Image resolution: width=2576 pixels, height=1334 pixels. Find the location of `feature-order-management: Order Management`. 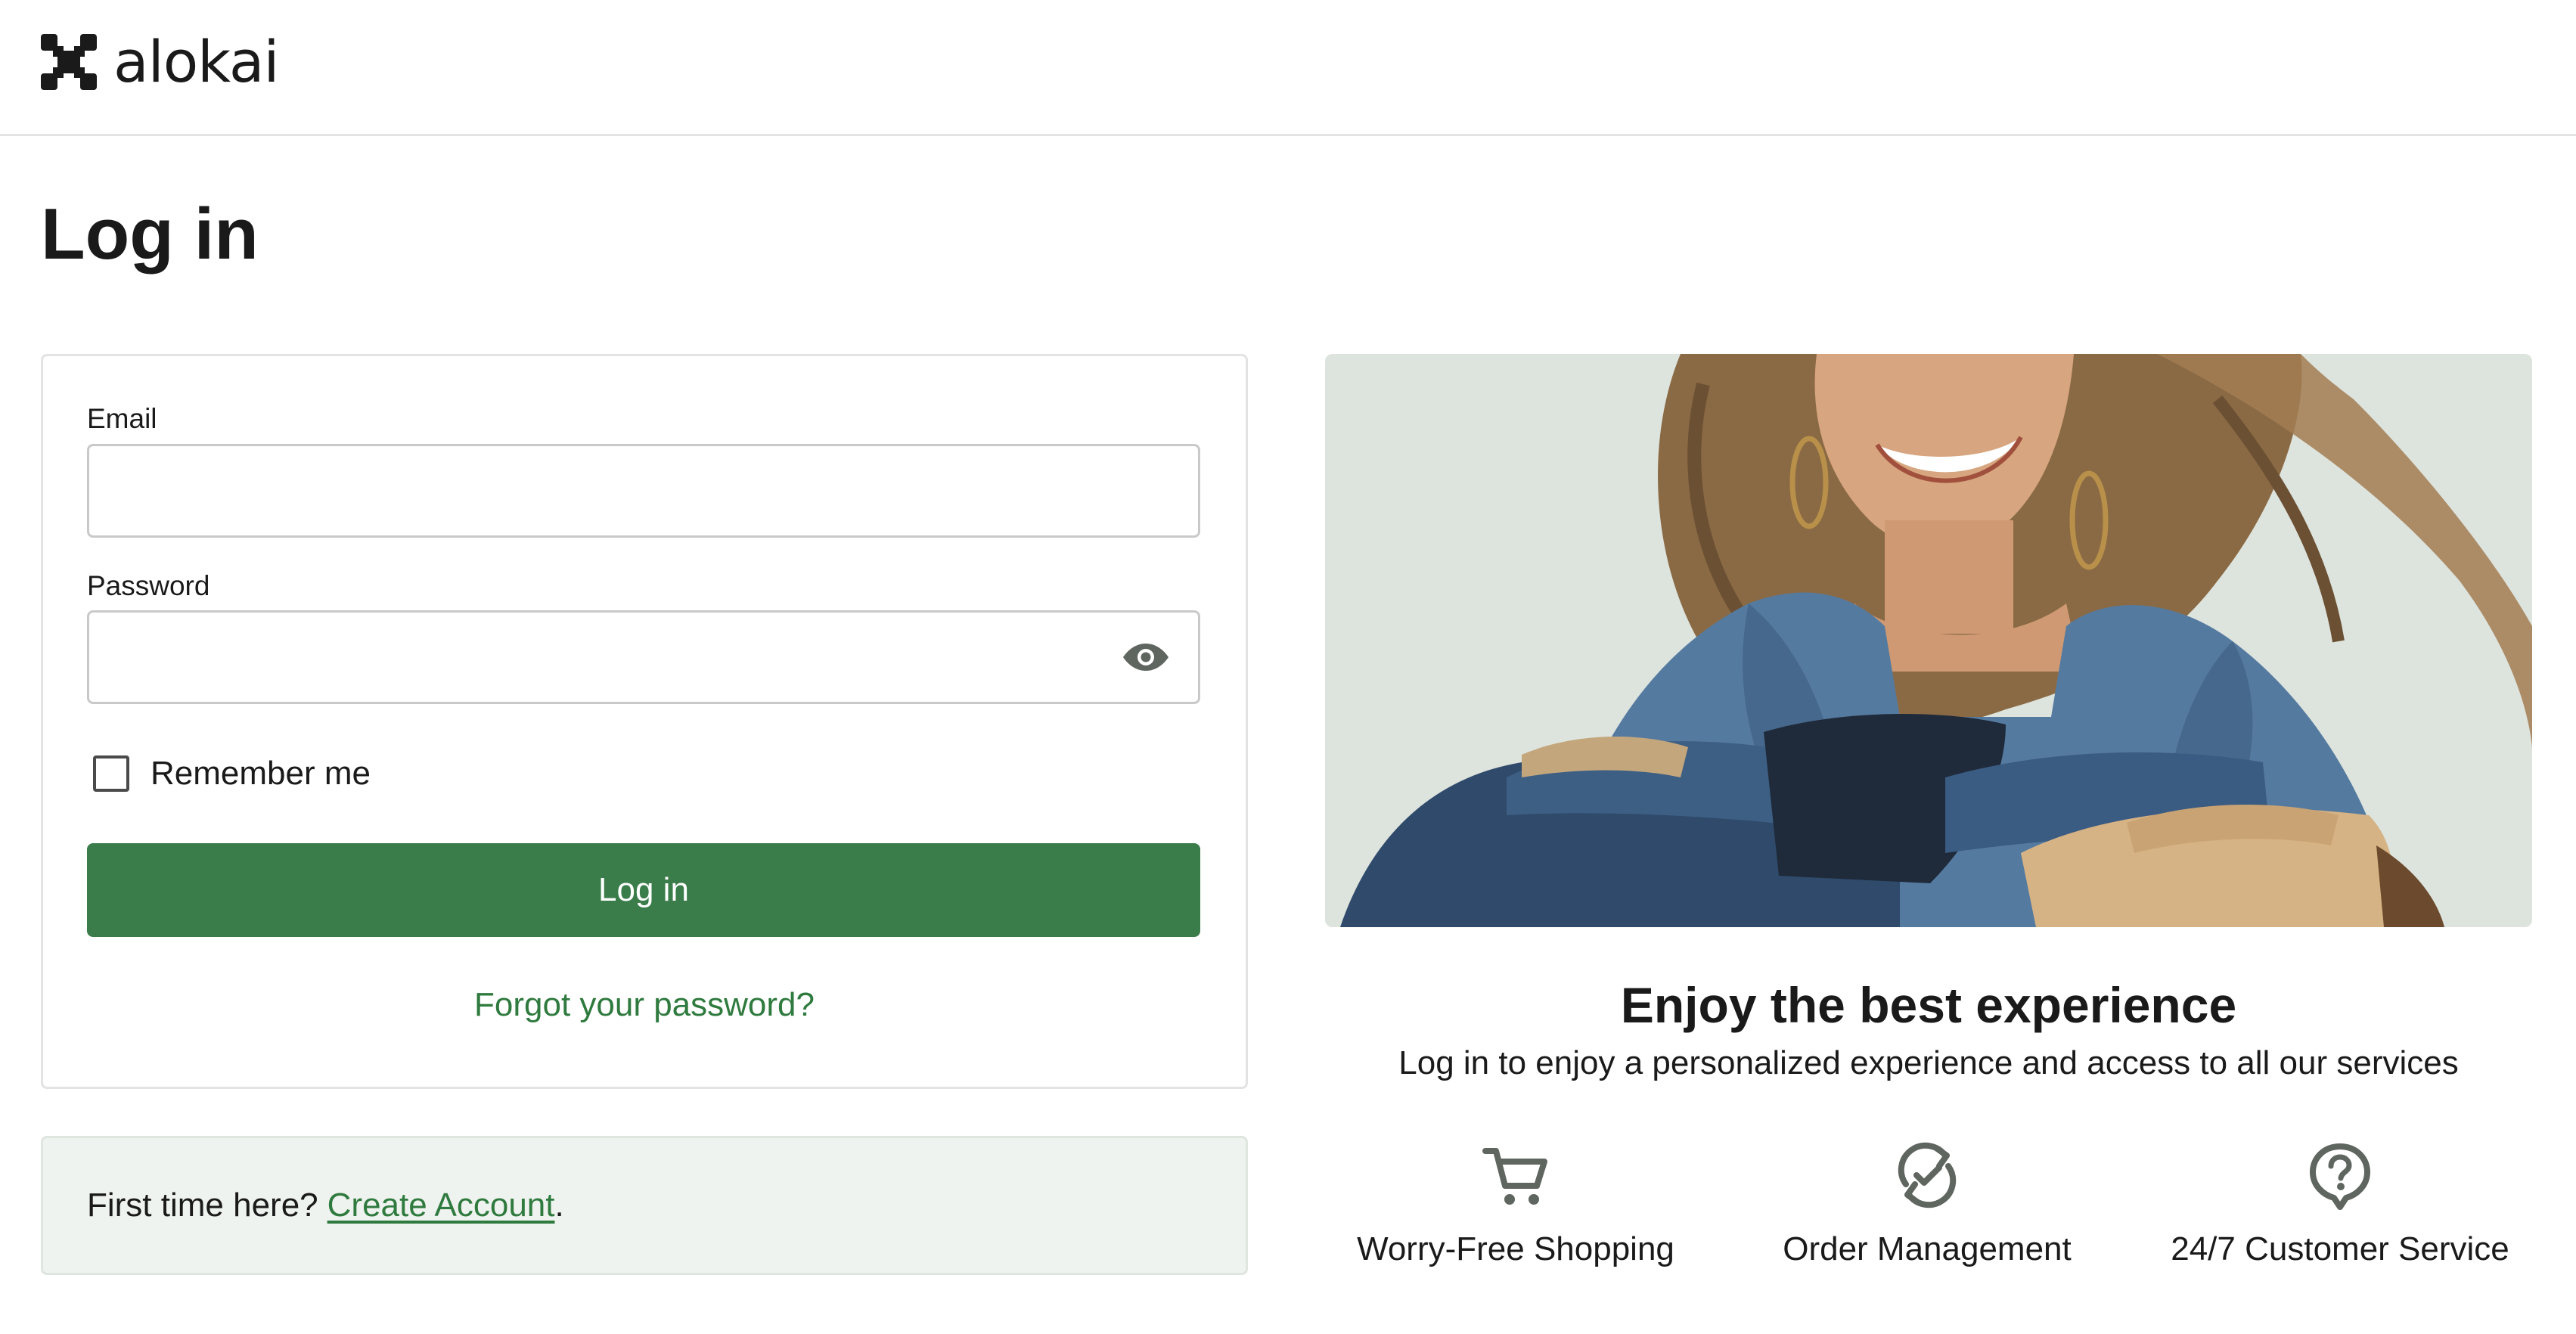

feature-order-management: Order Management is located at coordinates (1927, 1203).